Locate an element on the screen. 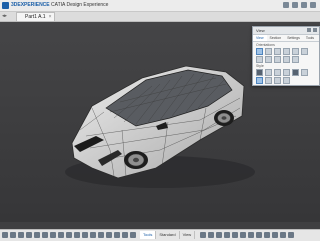  lighting-icon is located at coordinates (304, 72).